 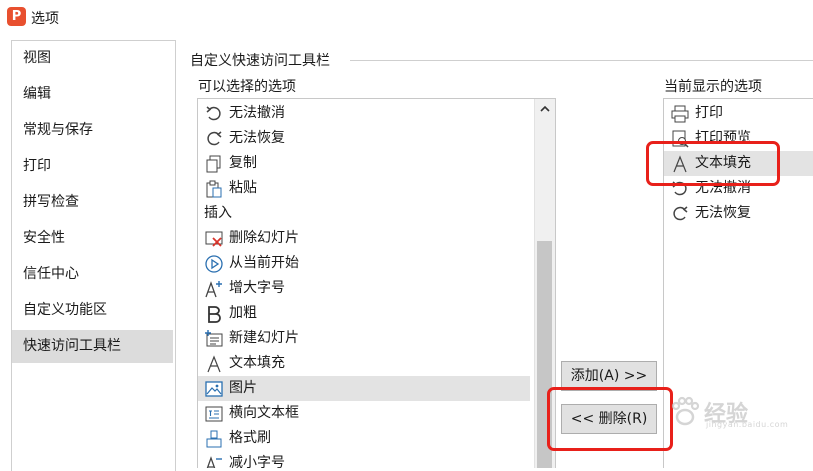 I want to click on list-item-label: 加粗, so click(x=243, y=313).